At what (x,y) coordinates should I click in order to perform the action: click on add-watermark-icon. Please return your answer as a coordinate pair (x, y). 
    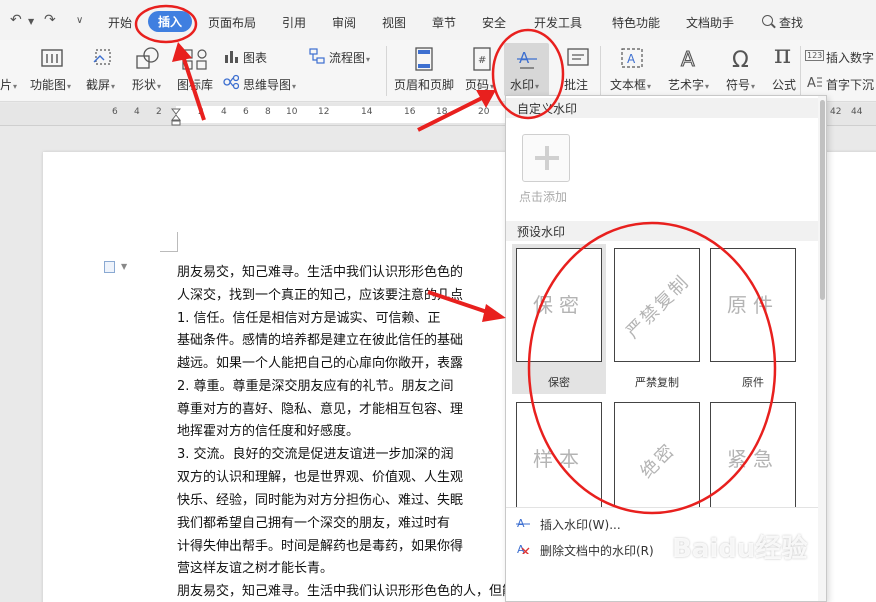
    Looking at the image, I should click on (546, 158).